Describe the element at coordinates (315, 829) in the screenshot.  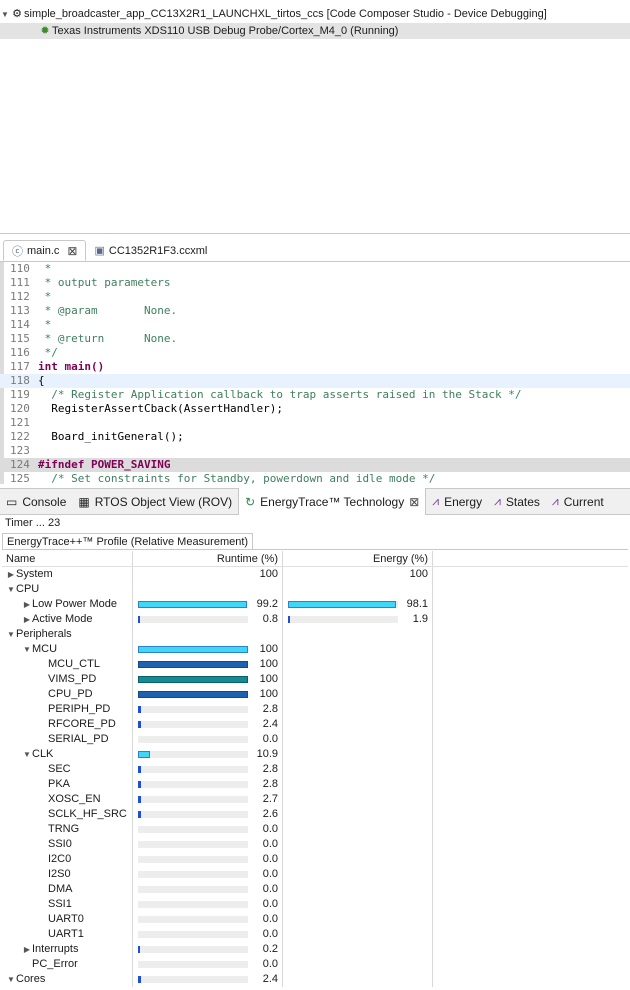
I see `table-row: TRNG 0.0` at that location.